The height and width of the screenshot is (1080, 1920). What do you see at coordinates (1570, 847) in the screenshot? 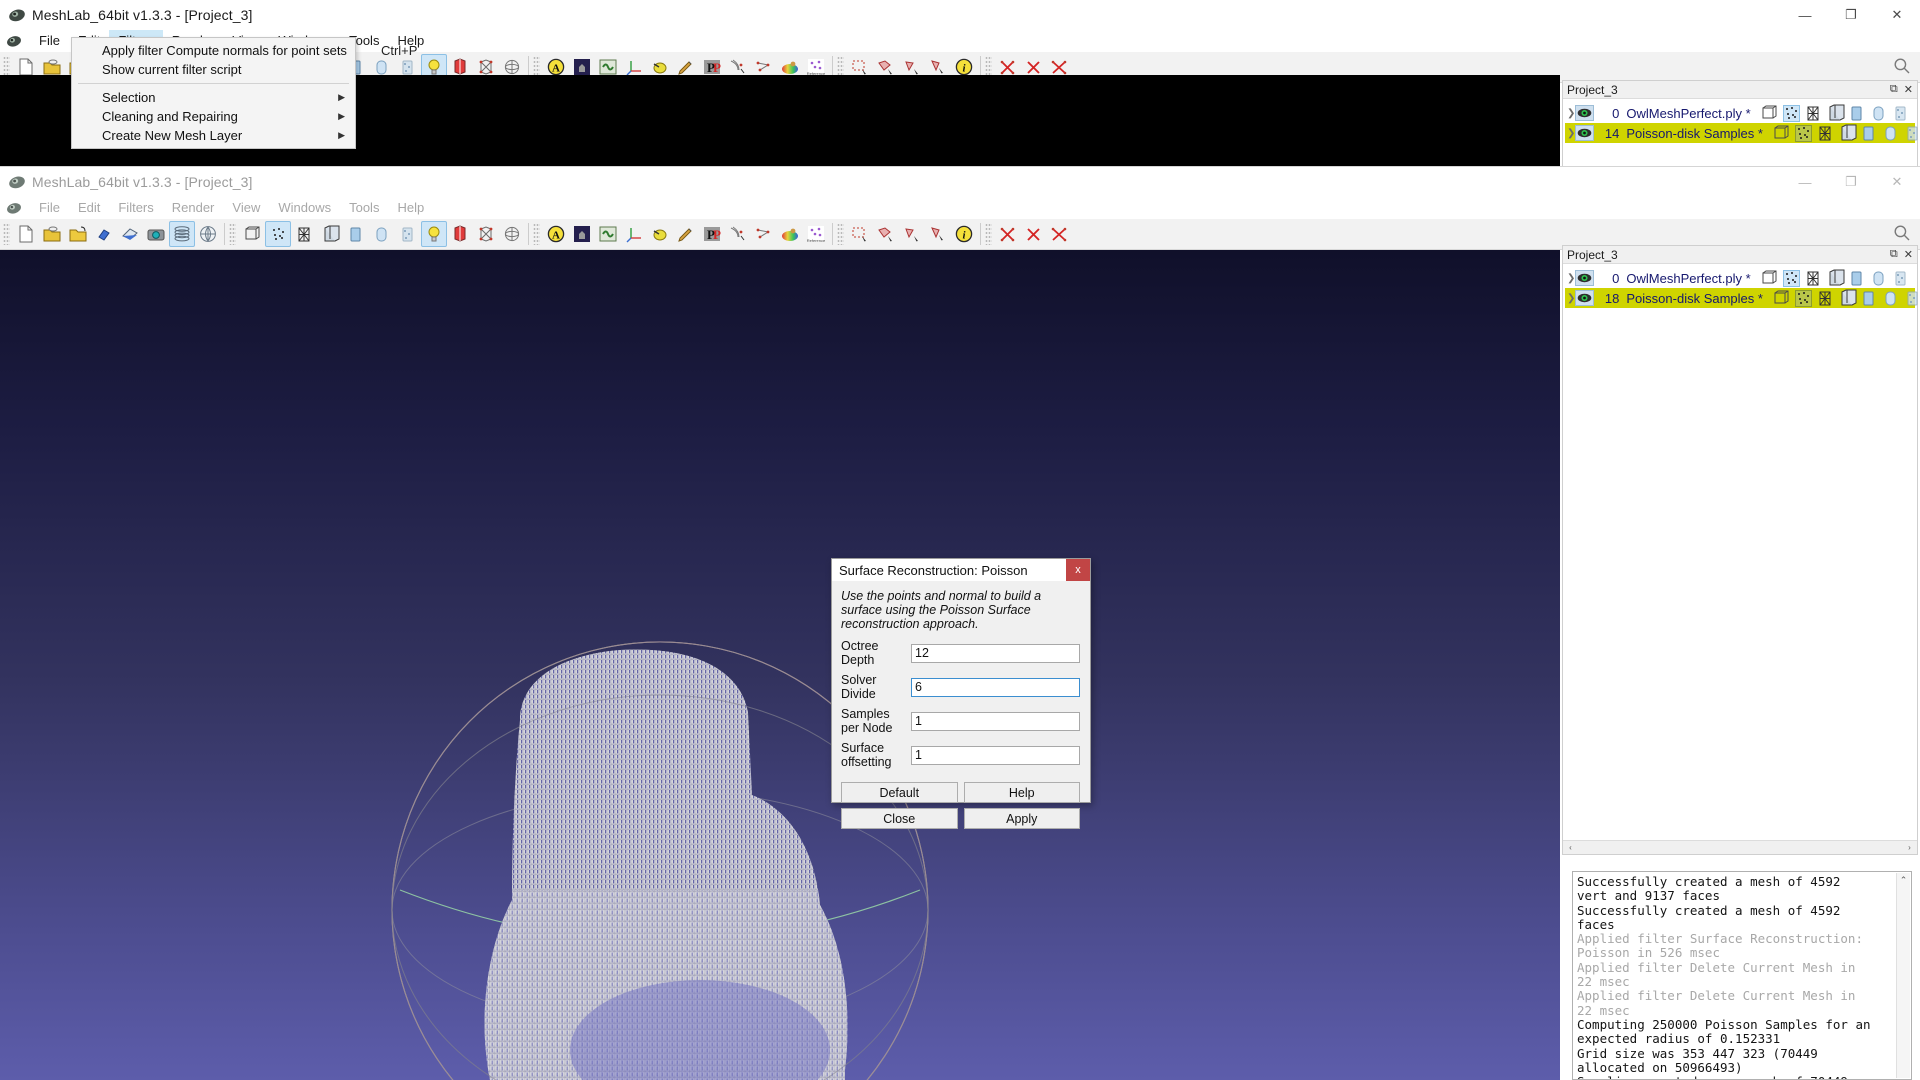
I see `scroll-left-arrow: ‹` at bounding box center [1570, 847].